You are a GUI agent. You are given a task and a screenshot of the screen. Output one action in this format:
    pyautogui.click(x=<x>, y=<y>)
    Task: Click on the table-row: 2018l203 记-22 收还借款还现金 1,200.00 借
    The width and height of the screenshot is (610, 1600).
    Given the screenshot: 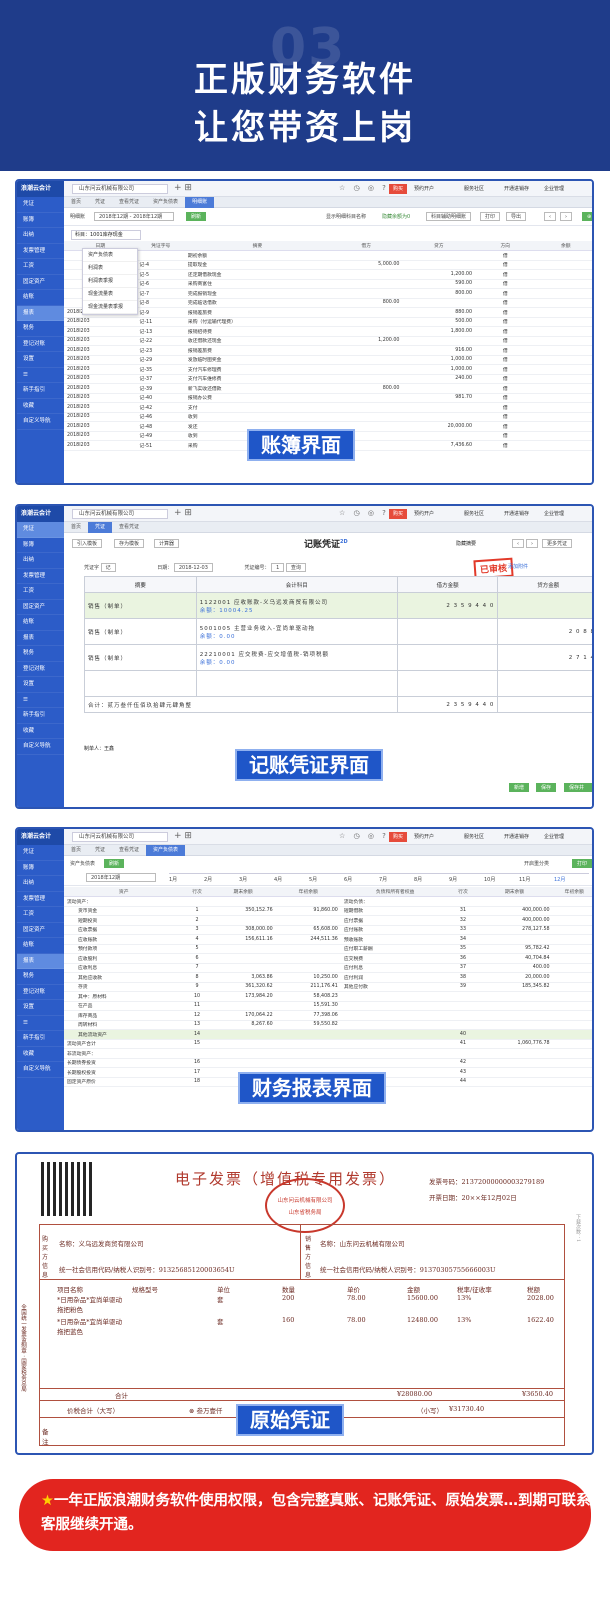 What is the action you would take?
    pyautogui.click(x=328, y=341)
    